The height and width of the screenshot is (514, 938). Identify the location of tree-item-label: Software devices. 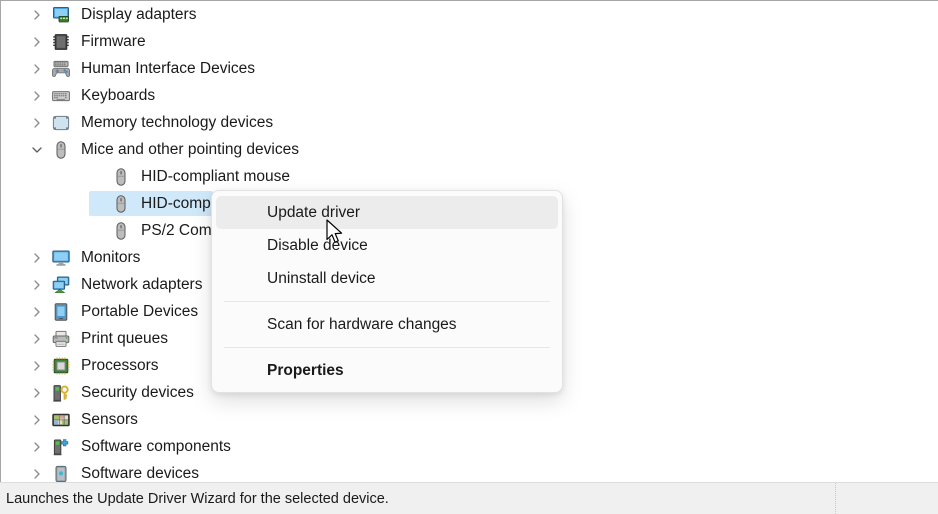
(140, 473).